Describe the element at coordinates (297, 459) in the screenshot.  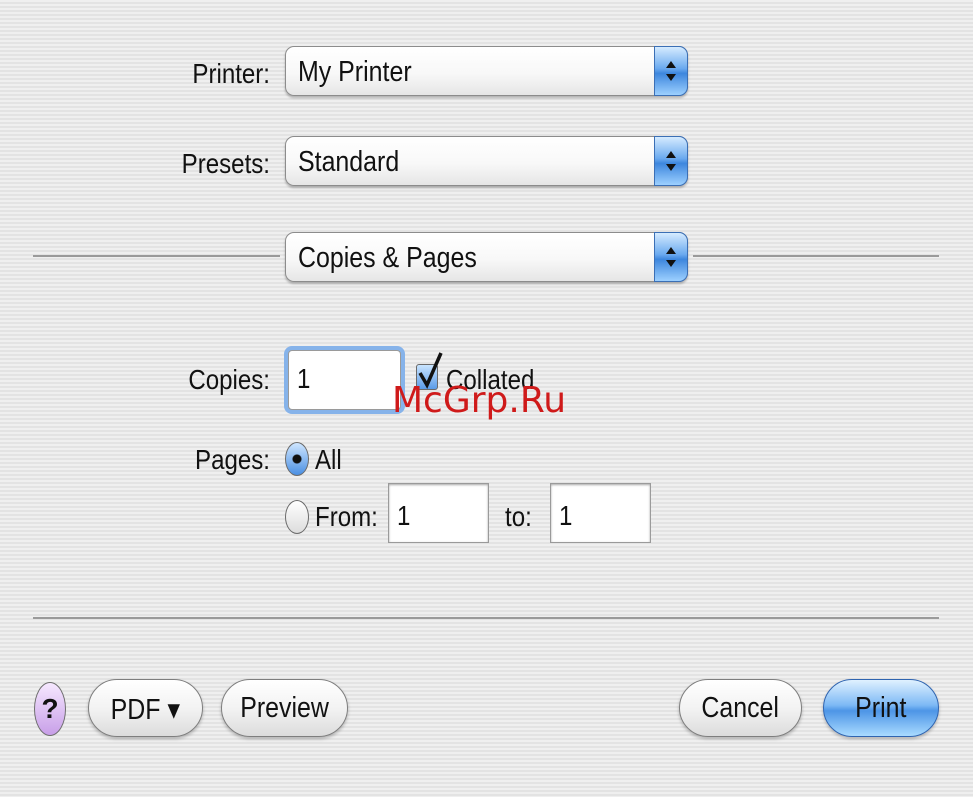
I see `pages-all-radio` at that location.